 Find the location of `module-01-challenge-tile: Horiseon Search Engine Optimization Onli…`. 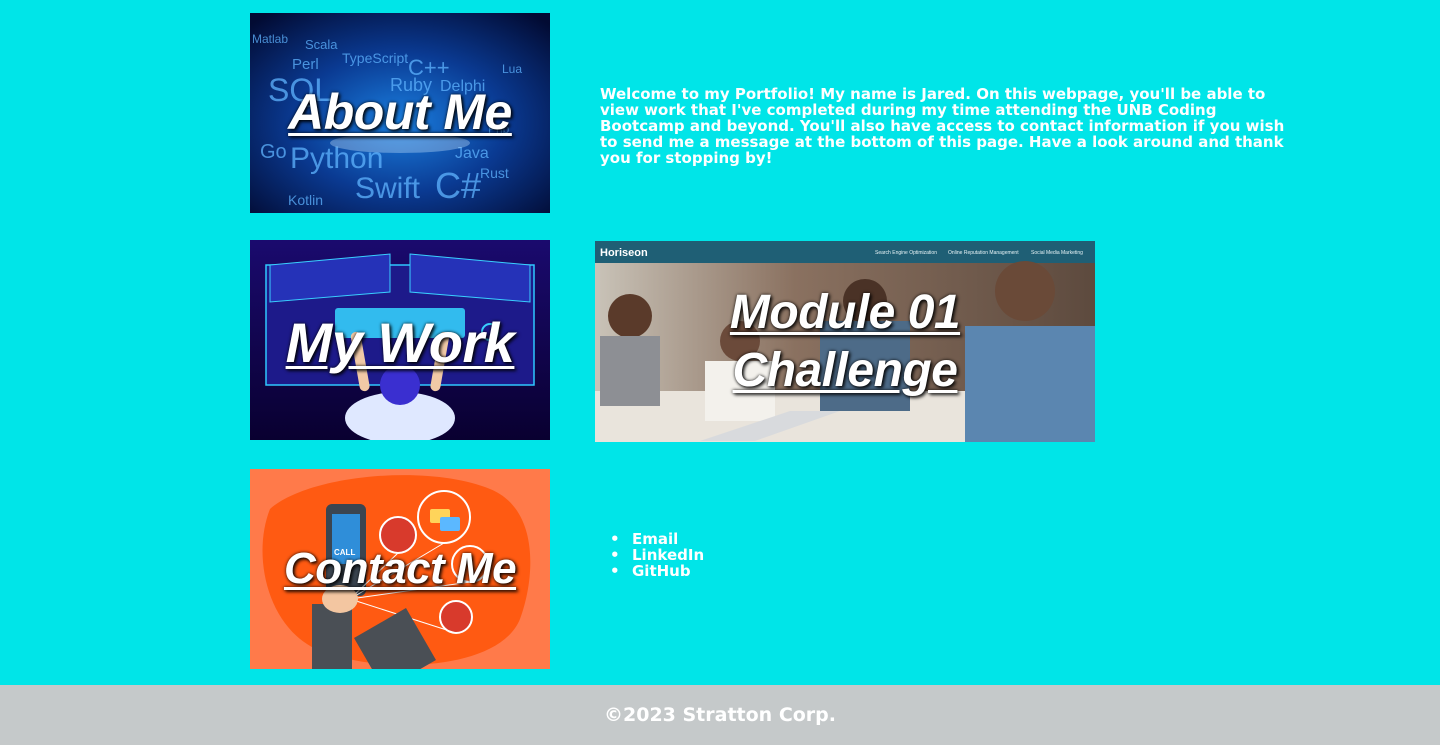

module-01-challenge-tile: Horiseon Search Engine Optimization Onli… is located at coordinates (845, 341).